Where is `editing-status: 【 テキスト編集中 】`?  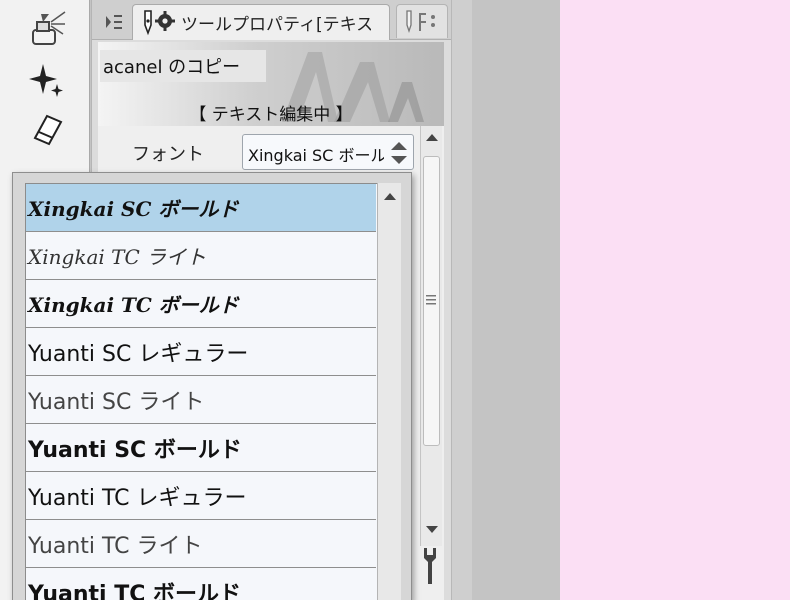 editing-status: 【 テキスト編集中 】 is located at coordinates (271, 115).